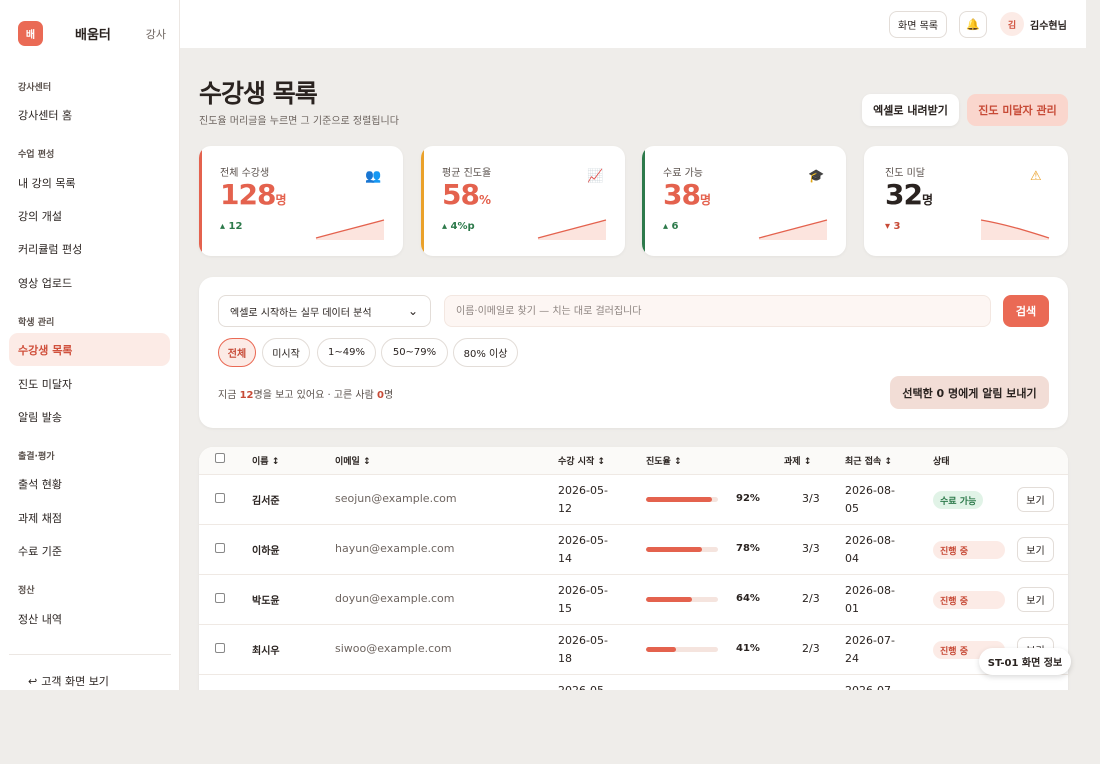 This screenshot has height=764, width=1100. What do you see at coordinates (89, 383) in the screenshot?
I see `sidebar-item-lagging: 진도 미달자` at bounding box center [89, 383].